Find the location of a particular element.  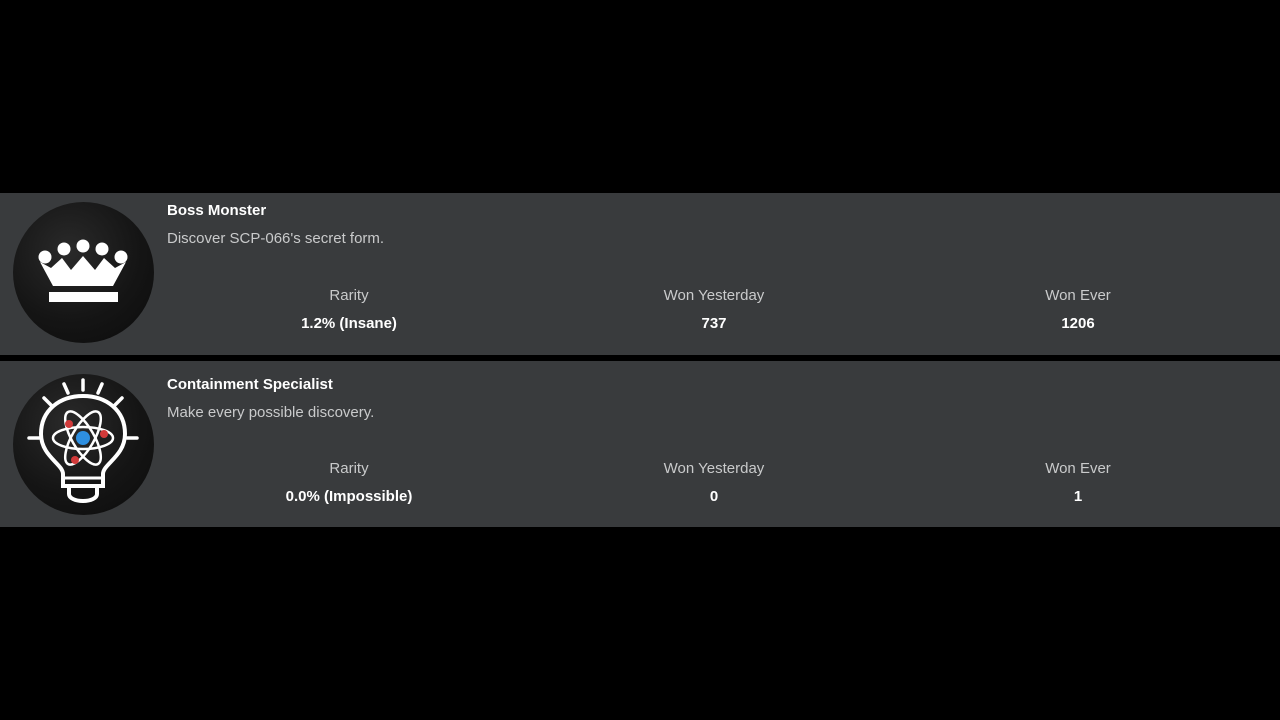

stat-rarity-value: 1.2% (Insane) is located at coordinates (349, 323).